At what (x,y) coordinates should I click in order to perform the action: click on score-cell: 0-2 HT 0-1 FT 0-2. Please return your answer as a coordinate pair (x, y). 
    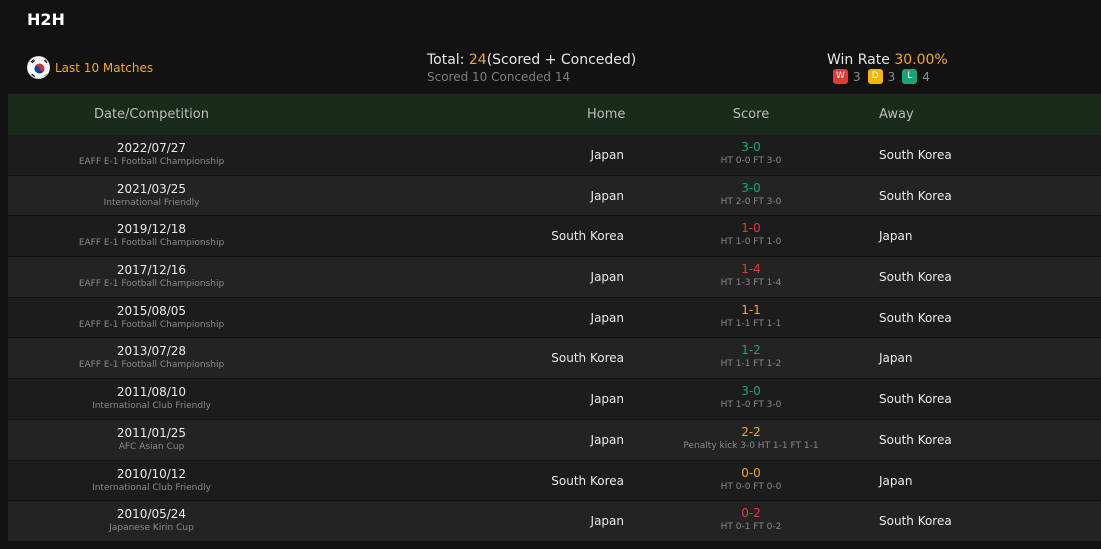
    Looking at the image, I should click on (751, 519).